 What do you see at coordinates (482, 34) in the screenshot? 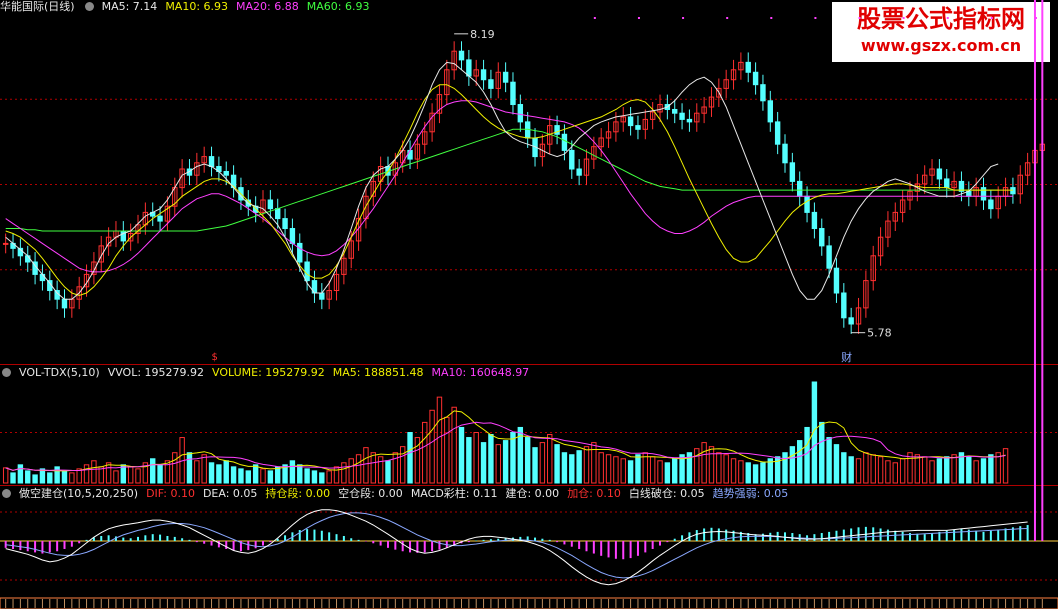
I see `high-label: 8.19` at bounding box center [482, 34].